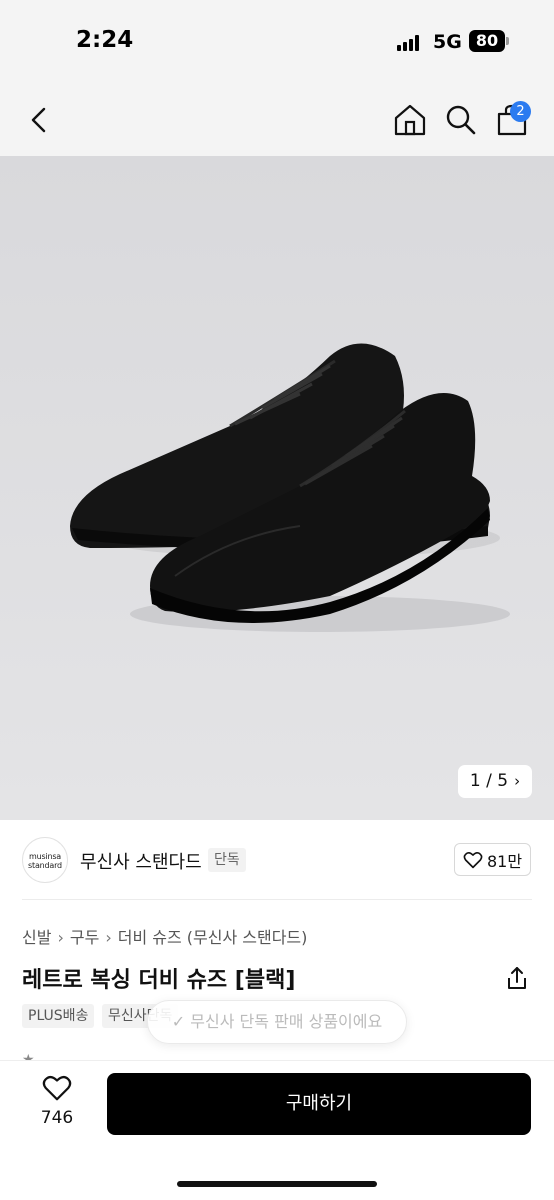 The height and width of the screenshot is (1200, 554). What do you see at coordinates (286, 1021) in the screenshot?
I see `toast-text: 무신사 단독 판매 상품이에요` at bounding box center [286, 1021].